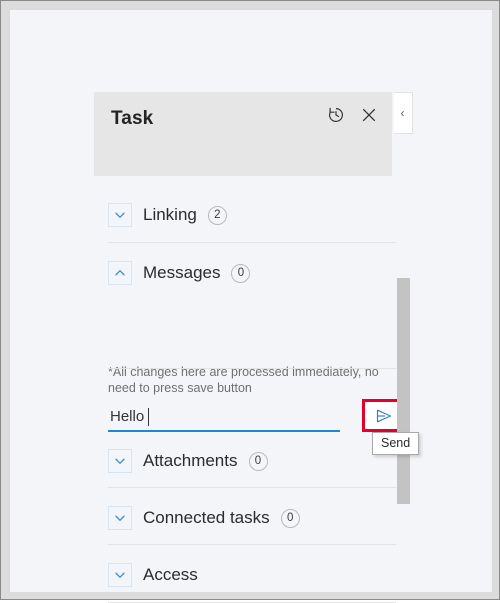 Image resolution: width=500 pixels, height=603 pixels. Describe the element at coordinates (369, 115) in the screenshot. I see `close-icon` at that location.